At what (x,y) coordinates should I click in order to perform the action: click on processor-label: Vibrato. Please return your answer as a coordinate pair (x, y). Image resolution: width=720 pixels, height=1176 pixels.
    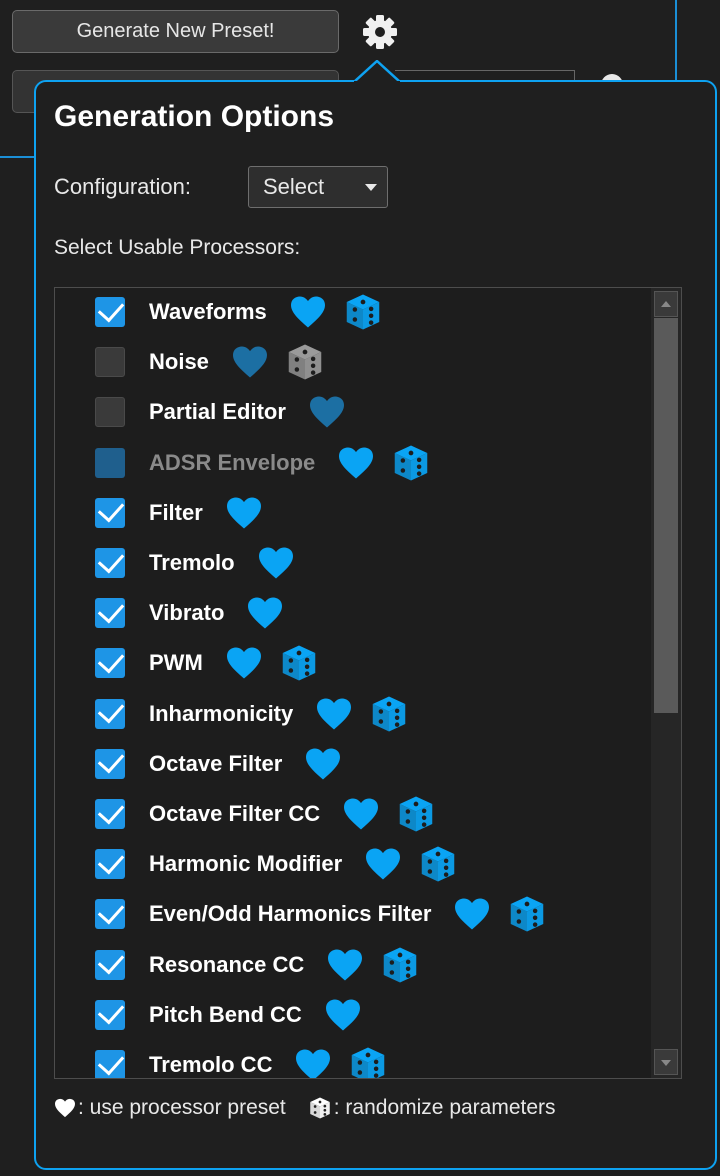
    Looking at the image, I should click on (187, 613).